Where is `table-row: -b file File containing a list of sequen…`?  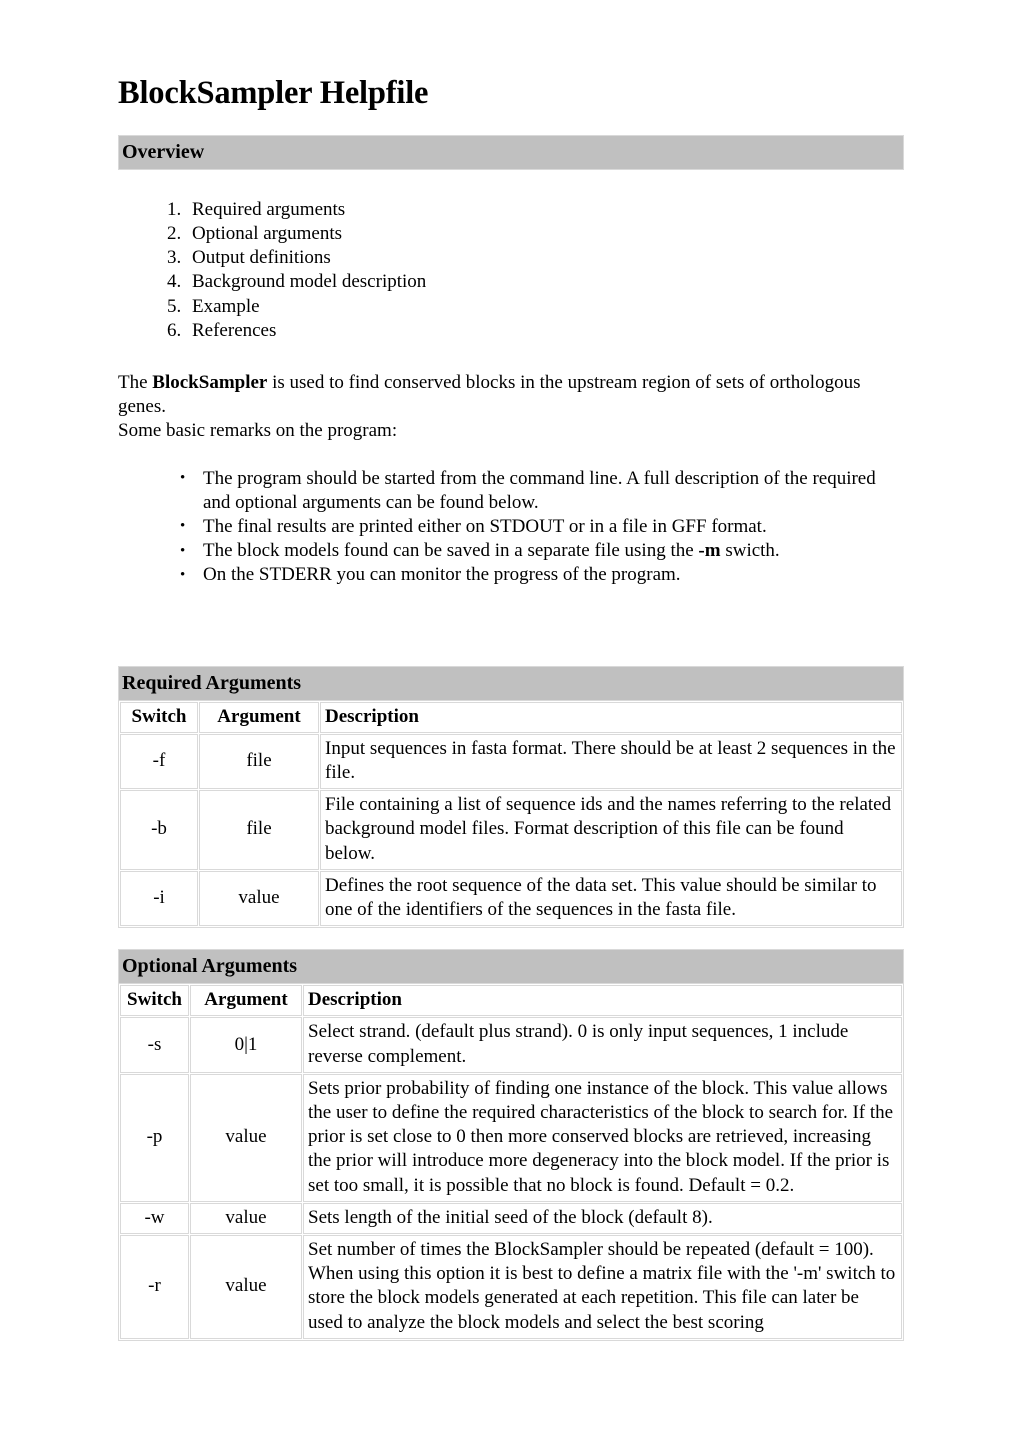 table-row: -b file File containing a list of sequen… is located at coordinates (511, 830).